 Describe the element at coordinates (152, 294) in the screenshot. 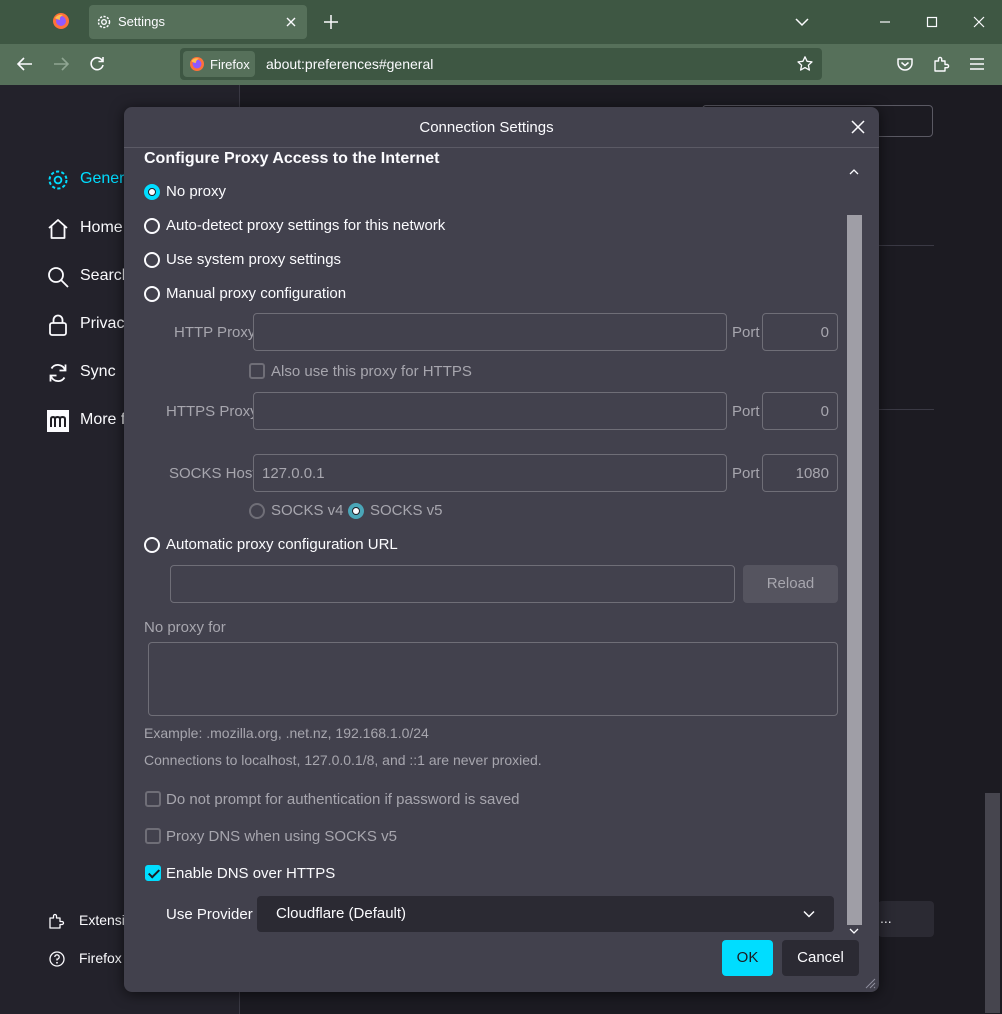

I see `radio-manual-proxy` at that location.